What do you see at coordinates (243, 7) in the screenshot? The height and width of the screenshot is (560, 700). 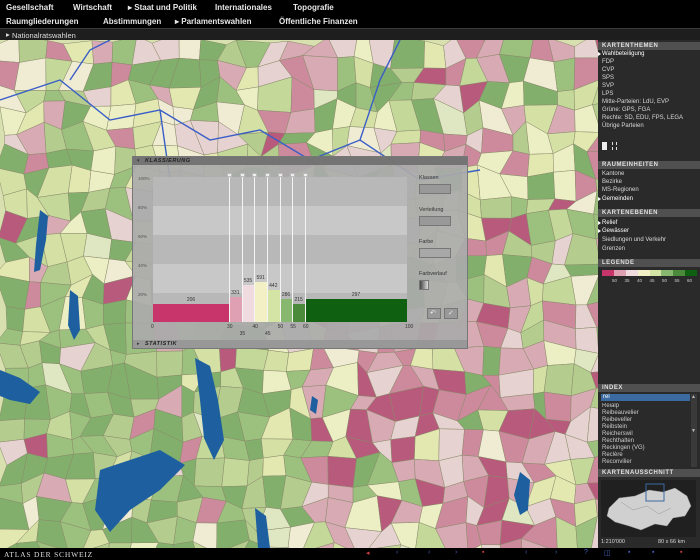 I see `menu-internationales: Internationales` at bounding box center [243, 7].